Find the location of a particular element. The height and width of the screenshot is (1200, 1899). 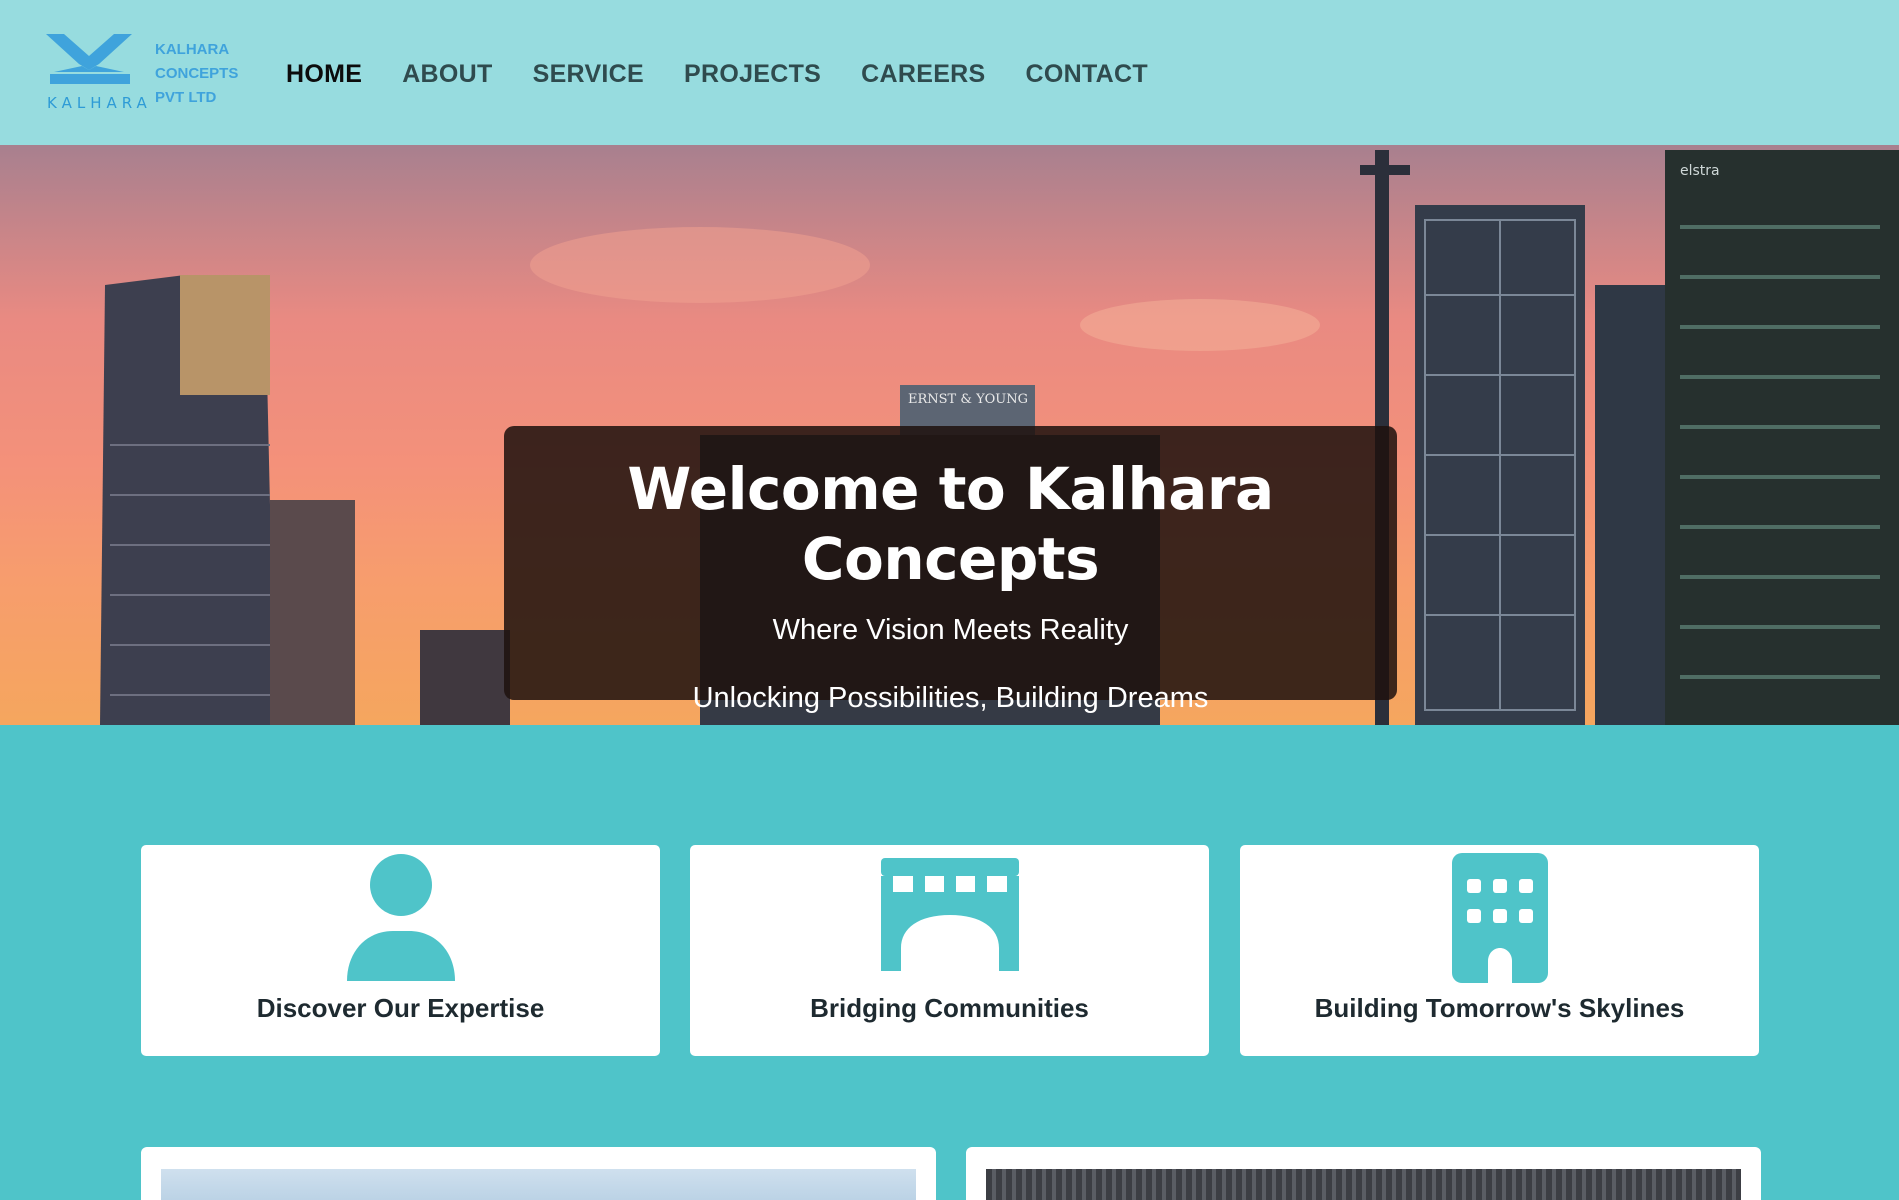

feature-card-expertise: Discover Our Expertise is located at coordinates (400, 950).